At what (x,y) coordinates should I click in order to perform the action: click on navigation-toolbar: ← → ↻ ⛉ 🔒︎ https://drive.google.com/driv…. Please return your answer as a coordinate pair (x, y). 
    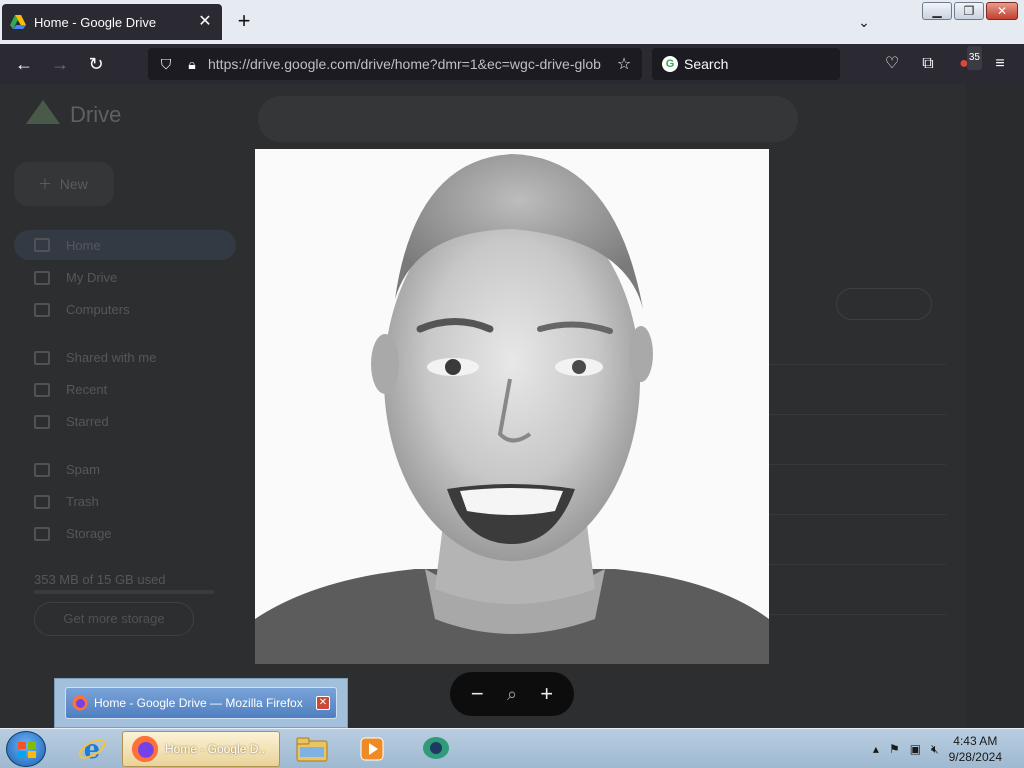
    Looking at the image, I should click on (512, 64).